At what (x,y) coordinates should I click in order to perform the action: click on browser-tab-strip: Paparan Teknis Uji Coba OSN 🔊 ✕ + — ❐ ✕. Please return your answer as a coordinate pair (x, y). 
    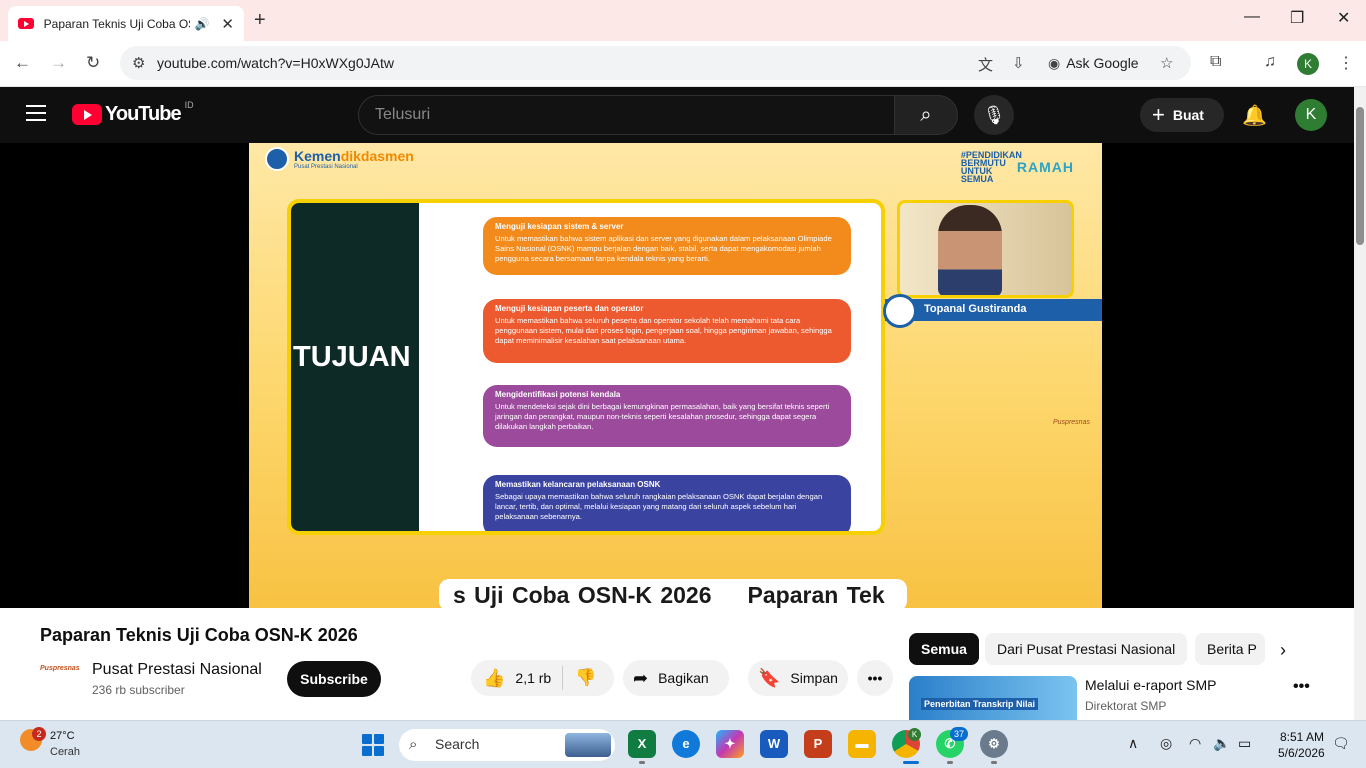
    Looking at the image, I should click on (683, 20).